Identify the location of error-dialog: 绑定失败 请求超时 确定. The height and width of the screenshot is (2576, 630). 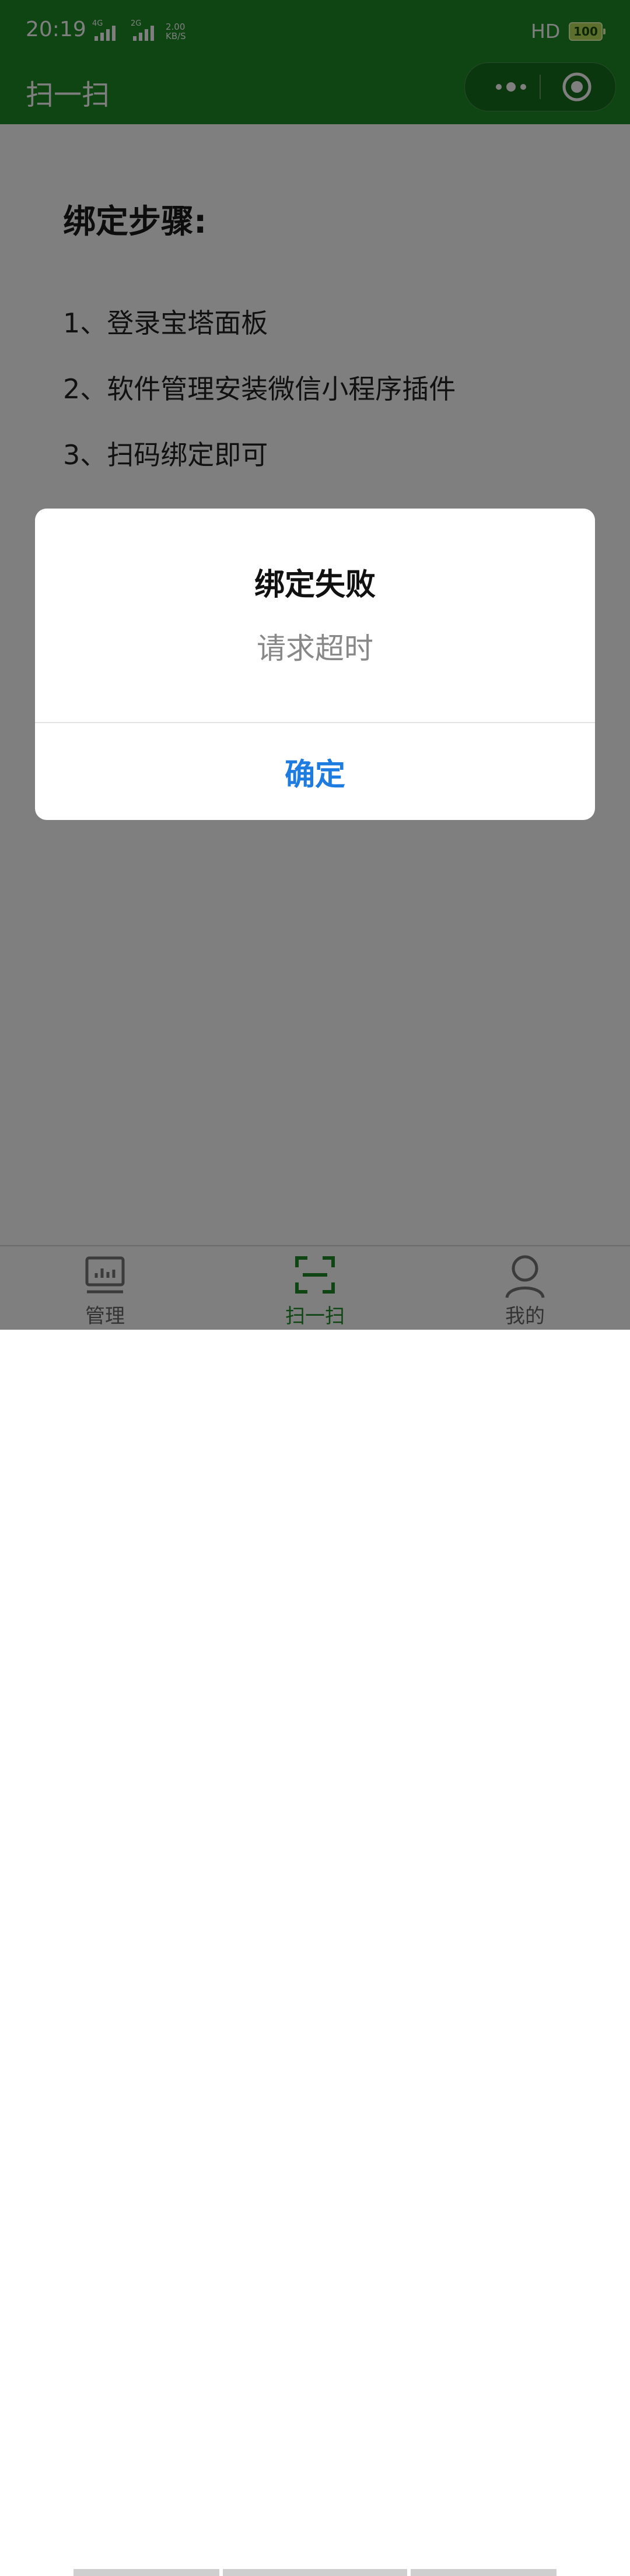
(315, 664).